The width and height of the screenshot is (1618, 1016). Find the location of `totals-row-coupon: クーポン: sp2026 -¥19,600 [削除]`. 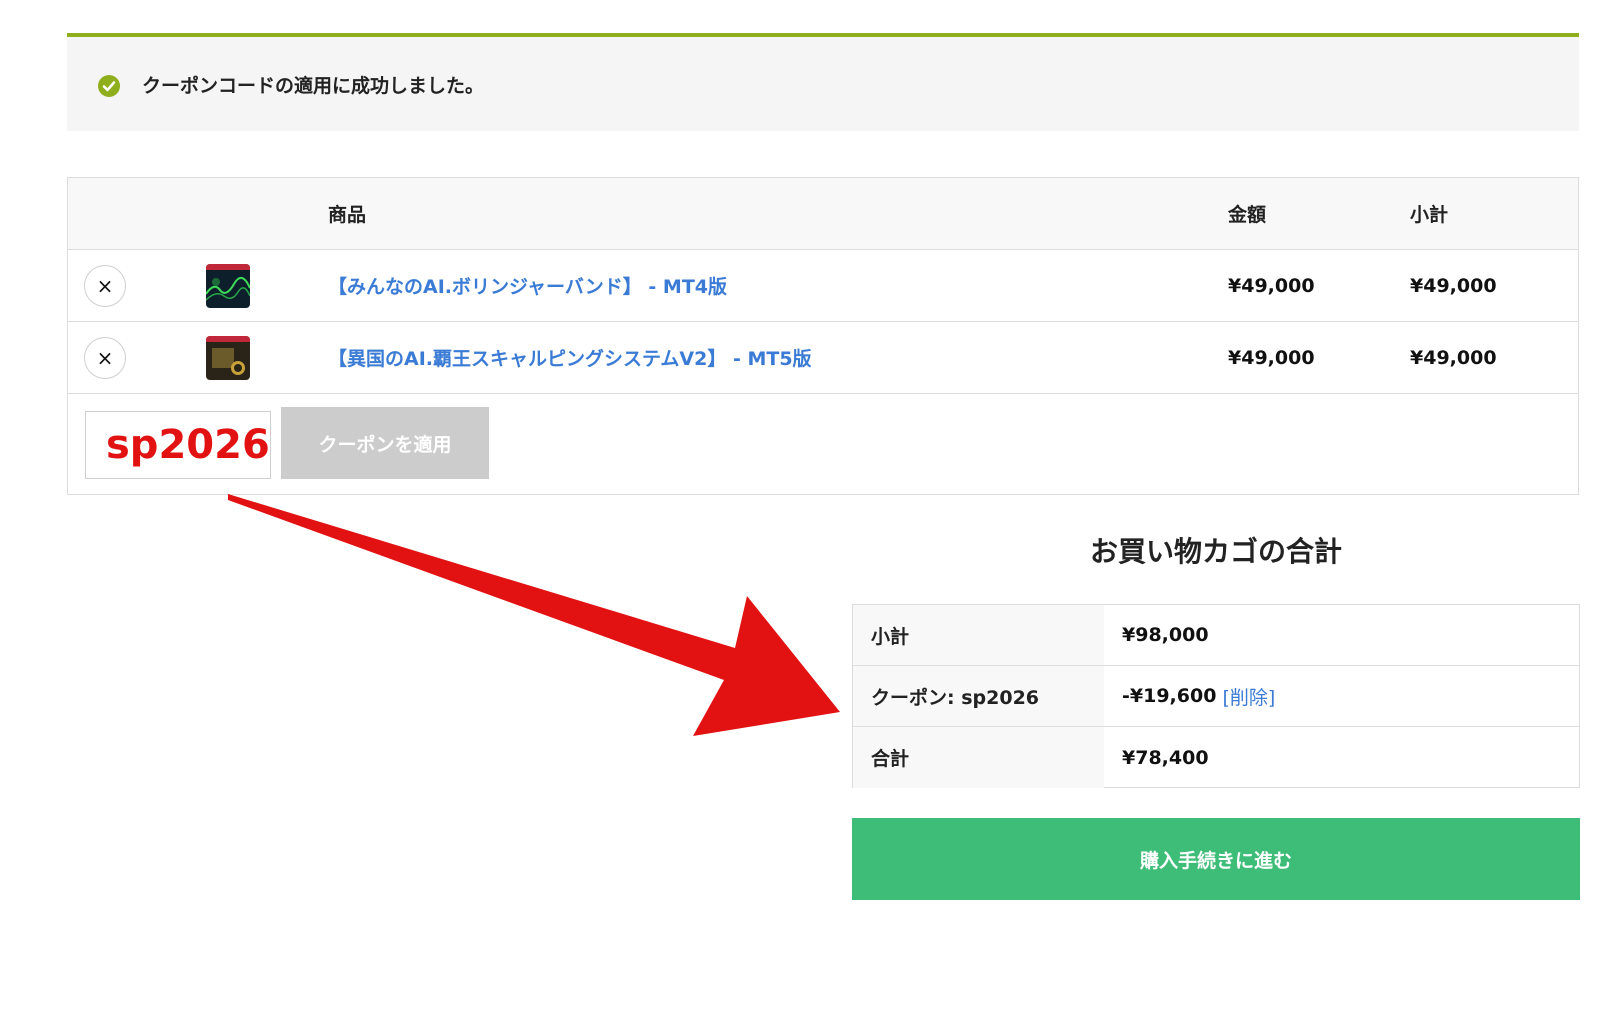

totals-row-coupon: クーポン: sp2026 -¥19,600 [削除] is located at coordinates (1216, 696).